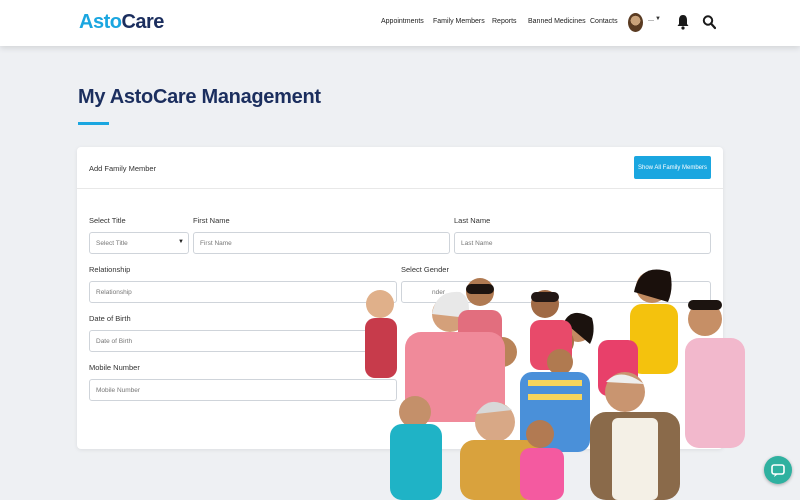  I want to click on logo-asto: Asto, so click(100, 22).